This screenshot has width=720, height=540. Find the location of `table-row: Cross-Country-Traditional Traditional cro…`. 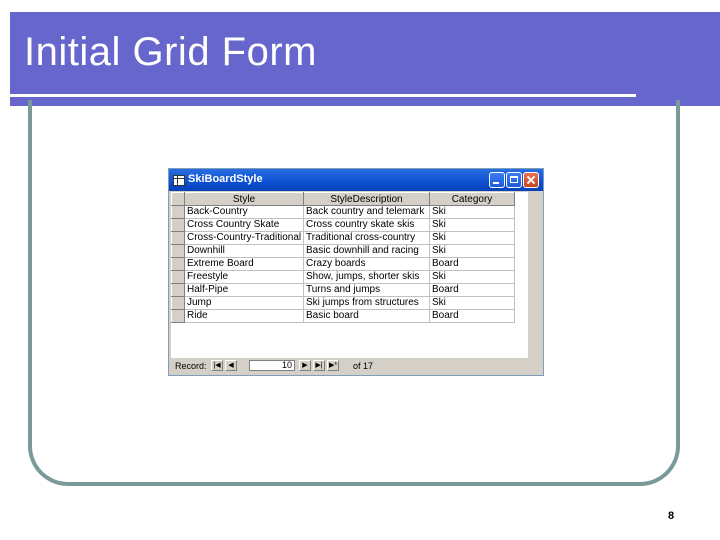

table-row: Cross-Country-Traditional Traditional cro… is located at coordinates (343, 238).